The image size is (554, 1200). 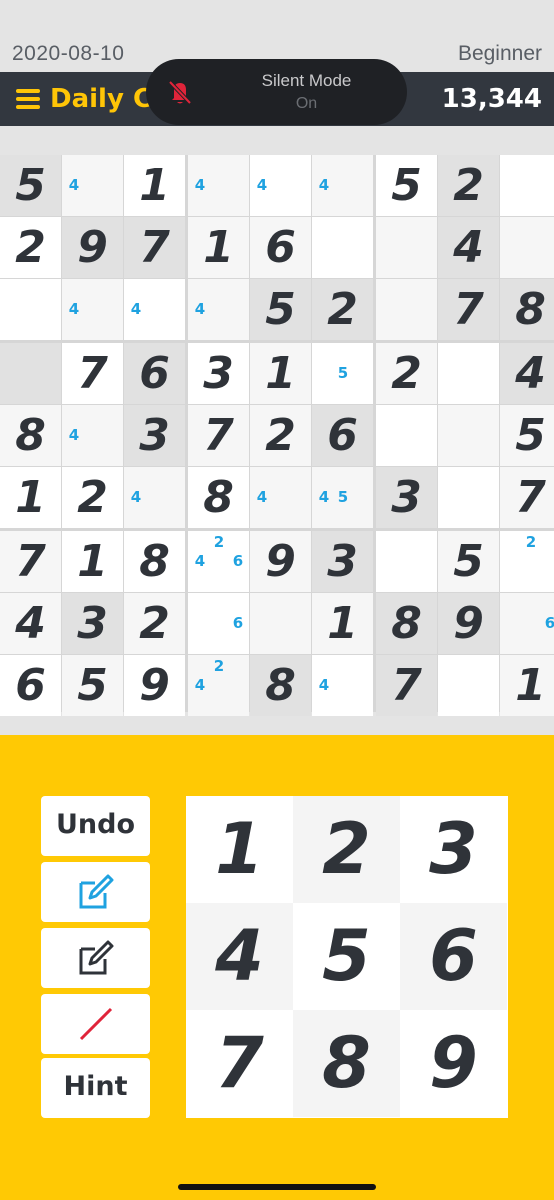 I want to click on notes-mode-button, so click(x=95, y=892).